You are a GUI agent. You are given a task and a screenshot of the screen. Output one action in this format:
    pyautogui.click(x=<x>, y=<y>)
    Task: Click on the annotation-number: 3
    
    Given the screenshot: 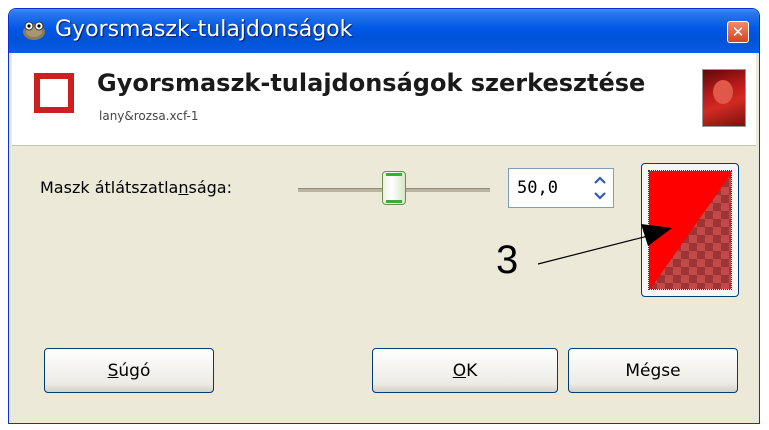 What is the action you would take?
    pyautogui.click(x=507, y=260)
    